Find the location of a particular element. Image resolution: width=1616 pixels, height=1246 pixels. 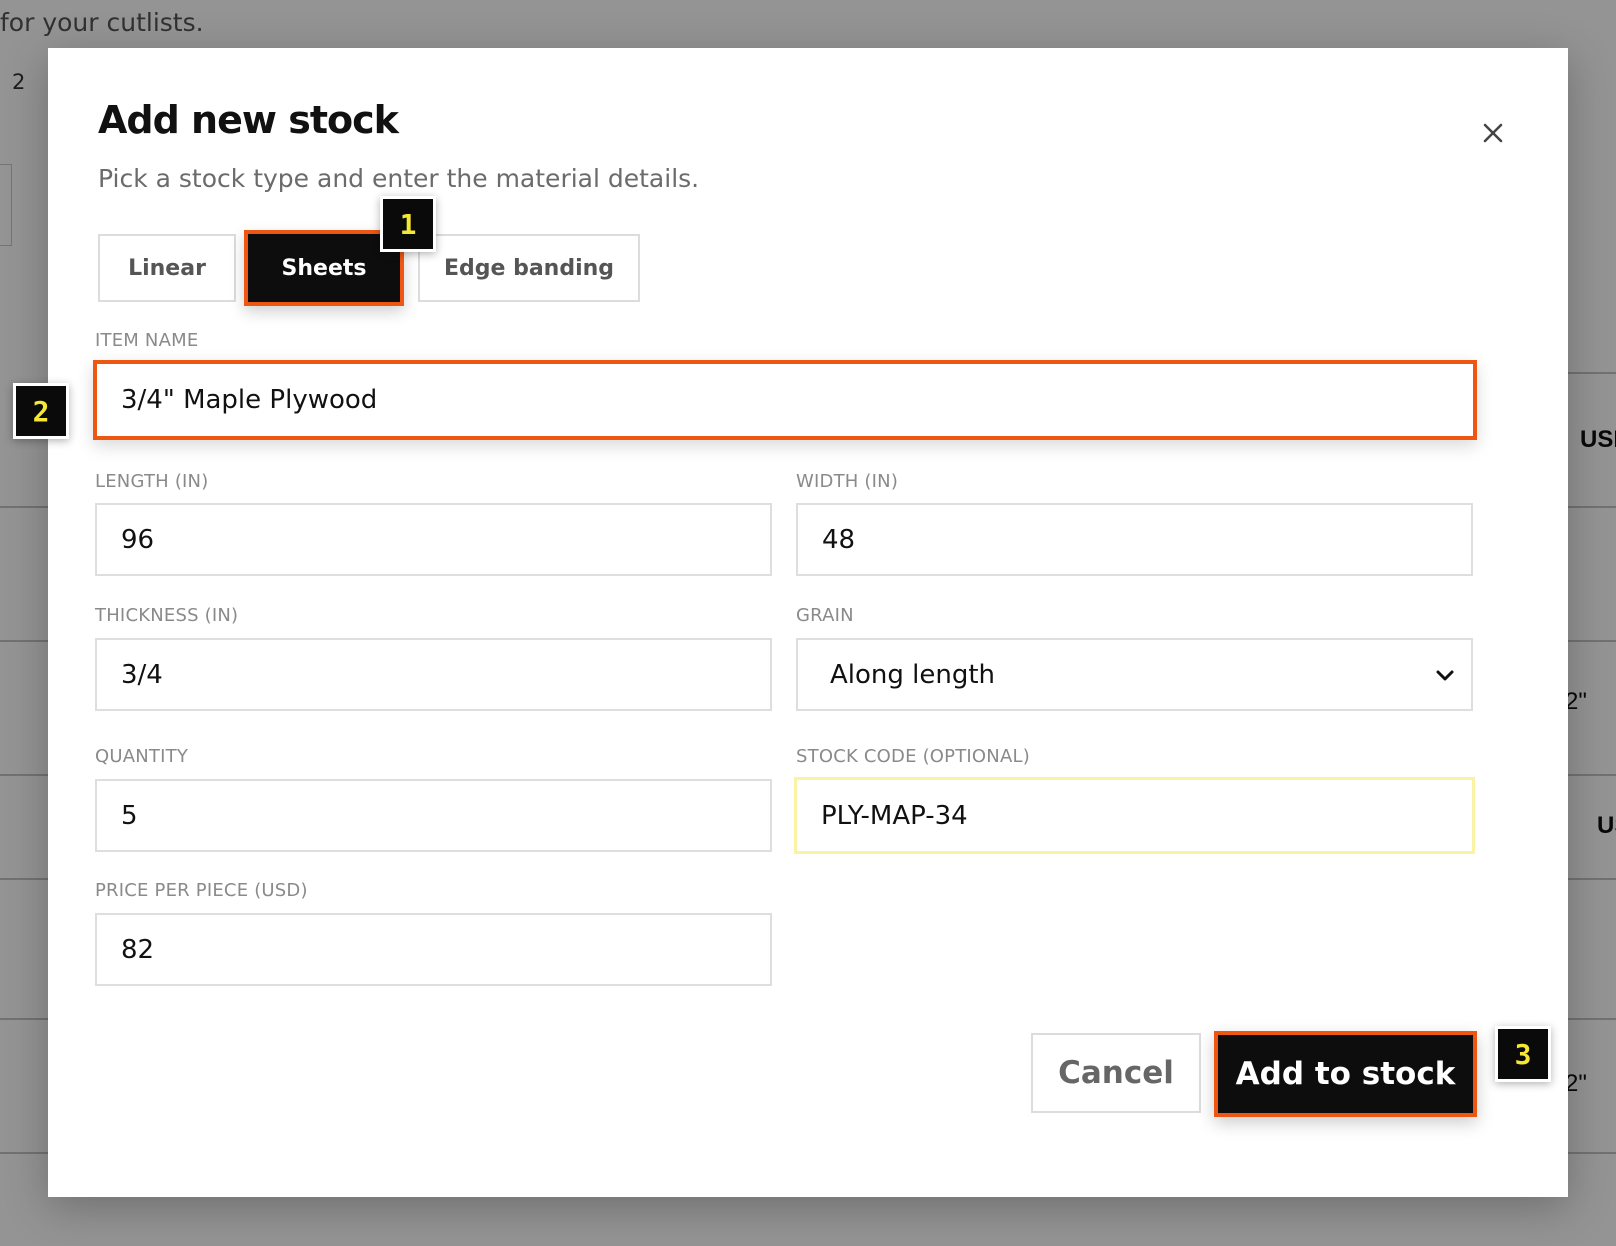

step-marker-1: 1 is located at coordinates (408, 224).